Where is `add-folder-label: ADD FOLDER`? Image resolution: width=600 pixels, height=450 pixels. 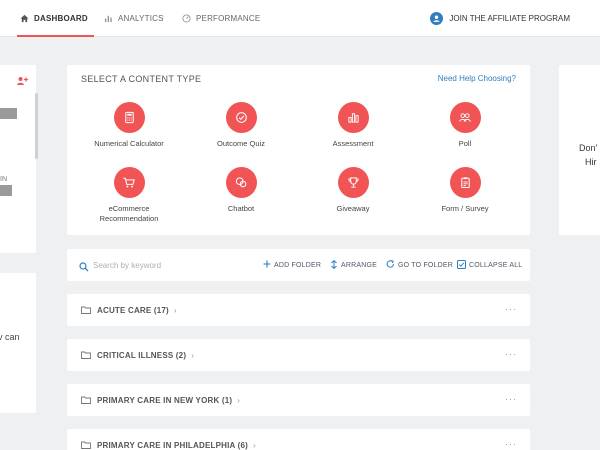 add-folder-label: ADD FOLDER is located at coordinates (298, 265).